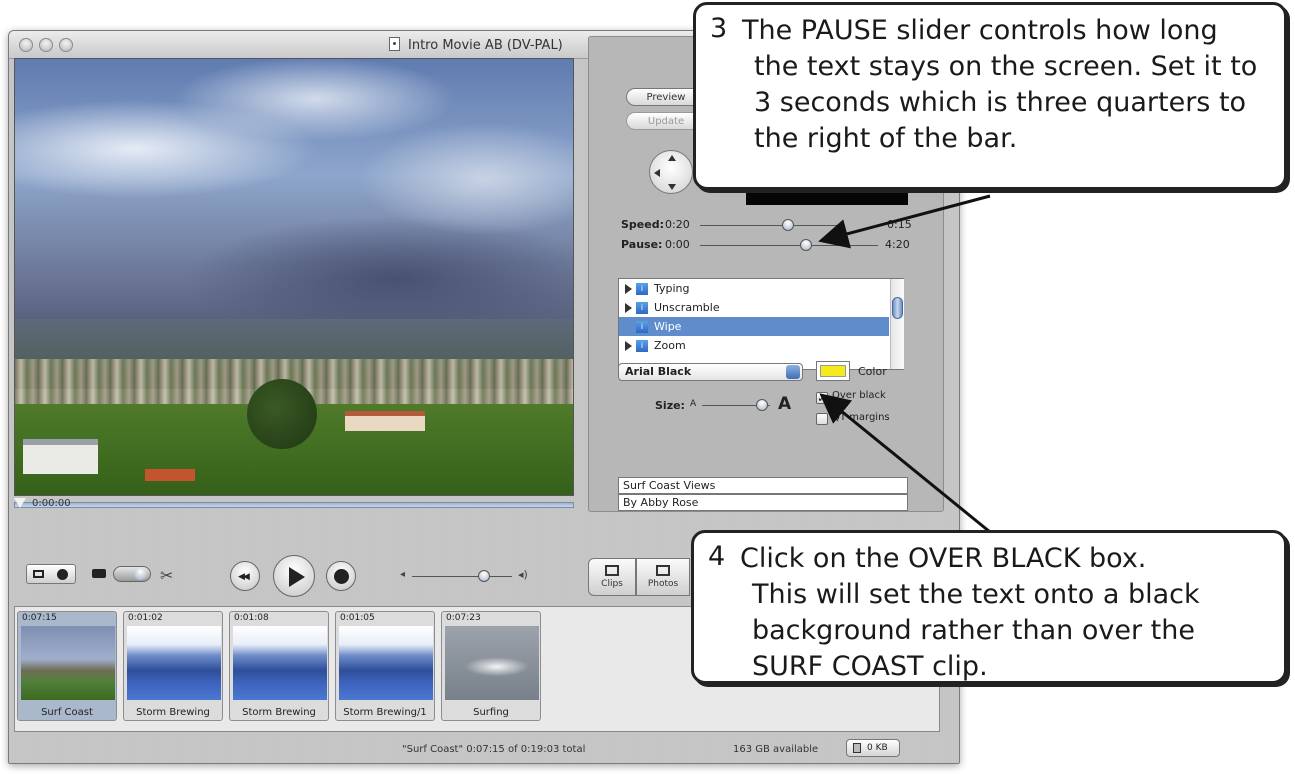 The width and height of the screenshot is (1295, 774). I want to click on close-window-button, so click(26, 45).